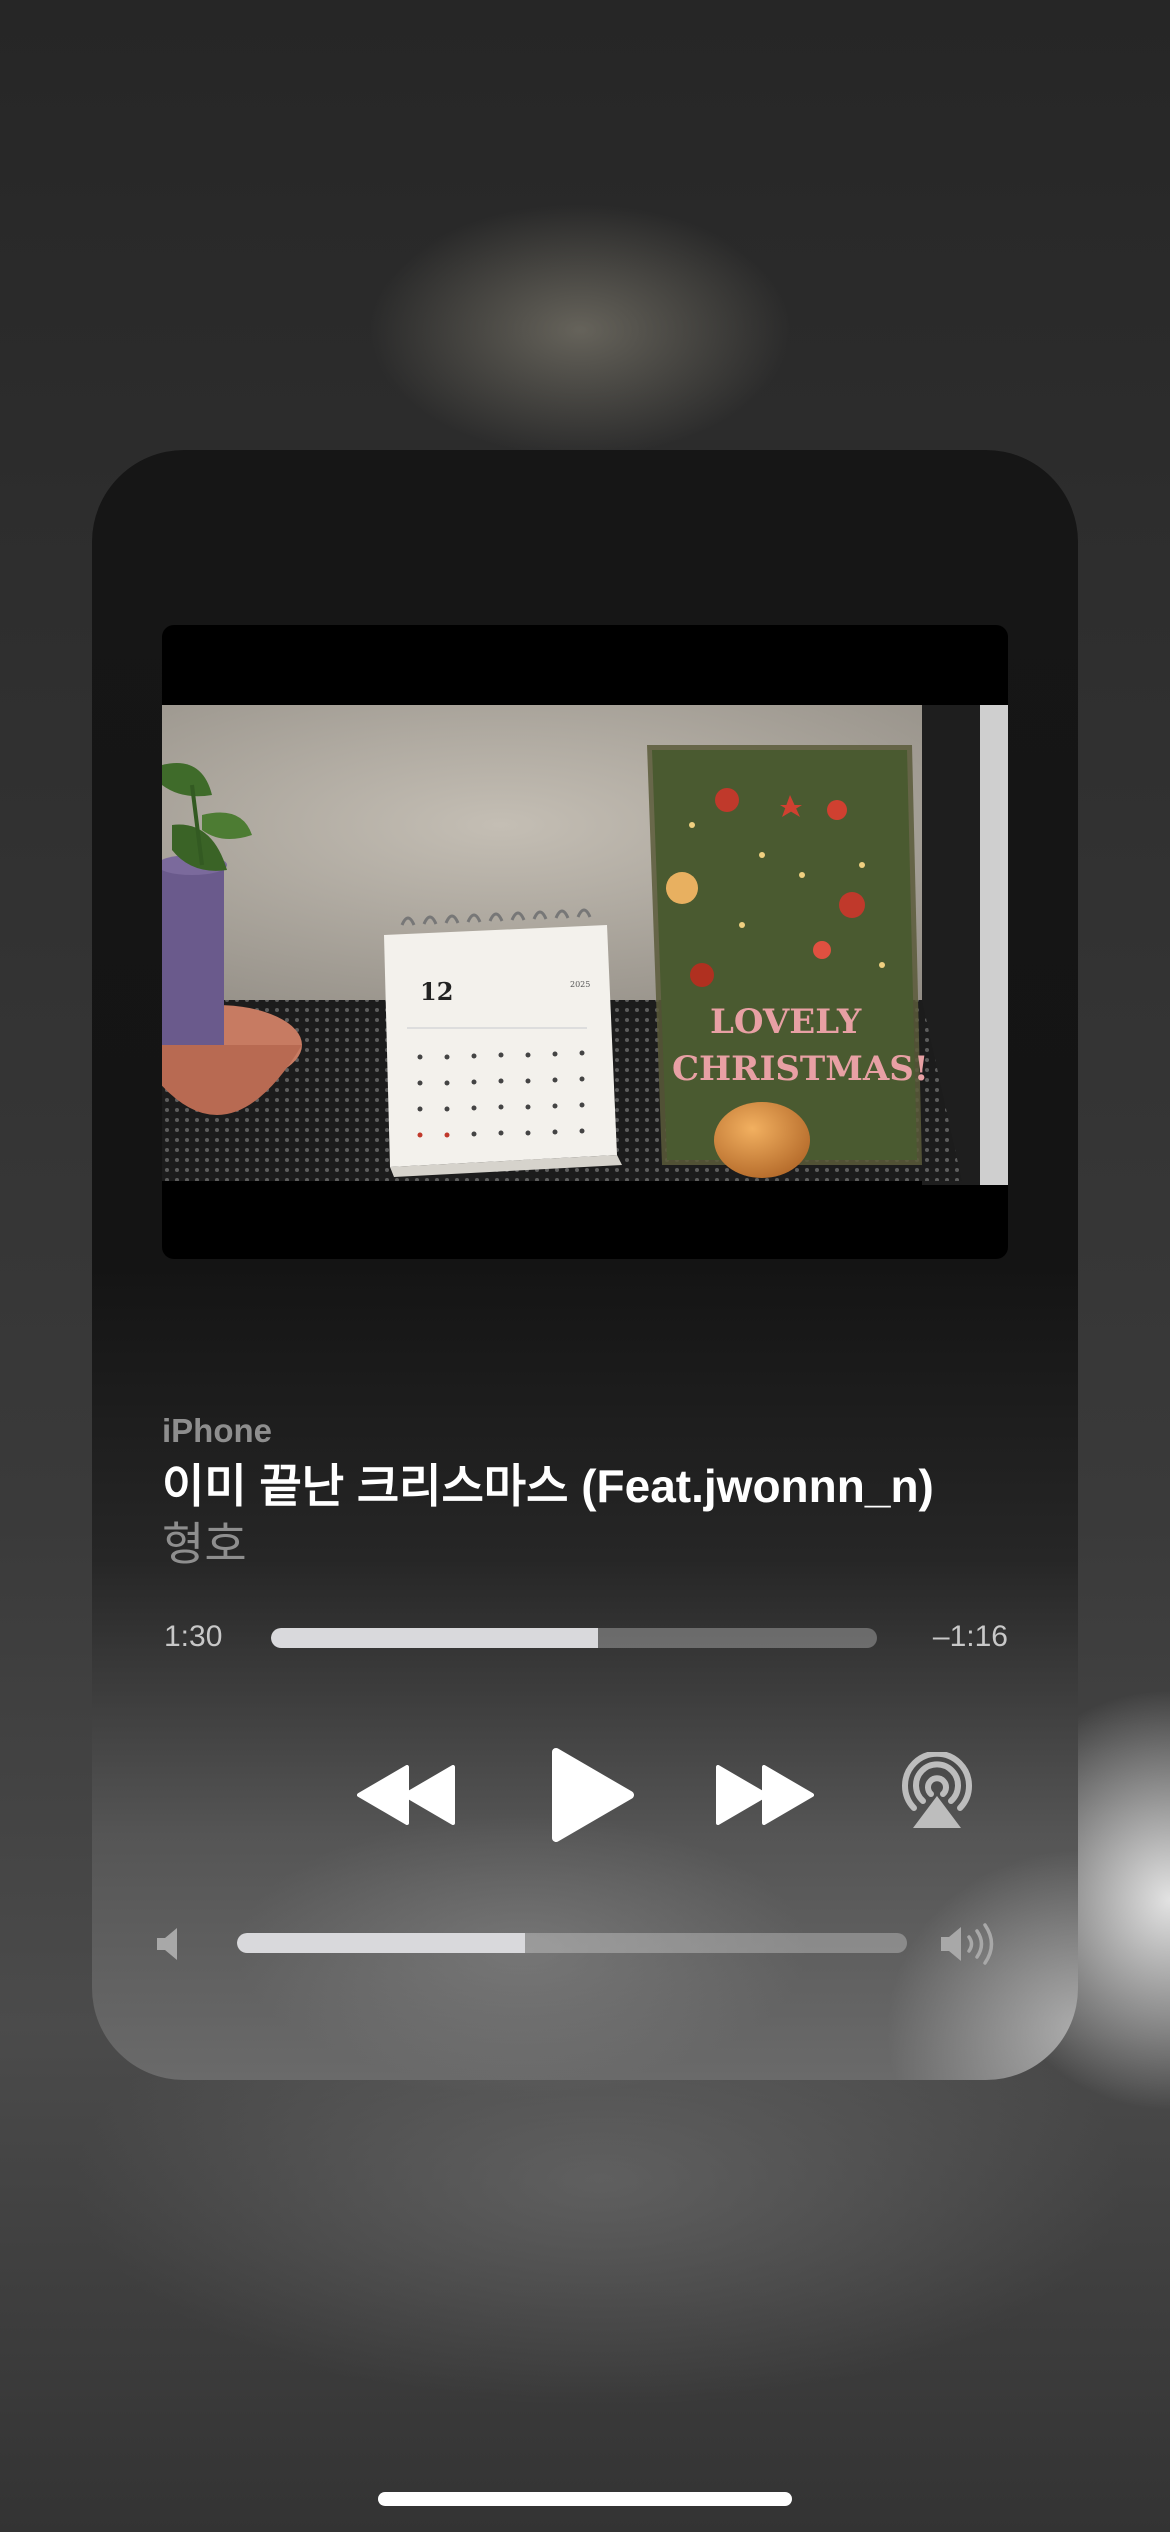 The image size is (1170, 2532). I want to click on rewind-button, so click(407, 1795).